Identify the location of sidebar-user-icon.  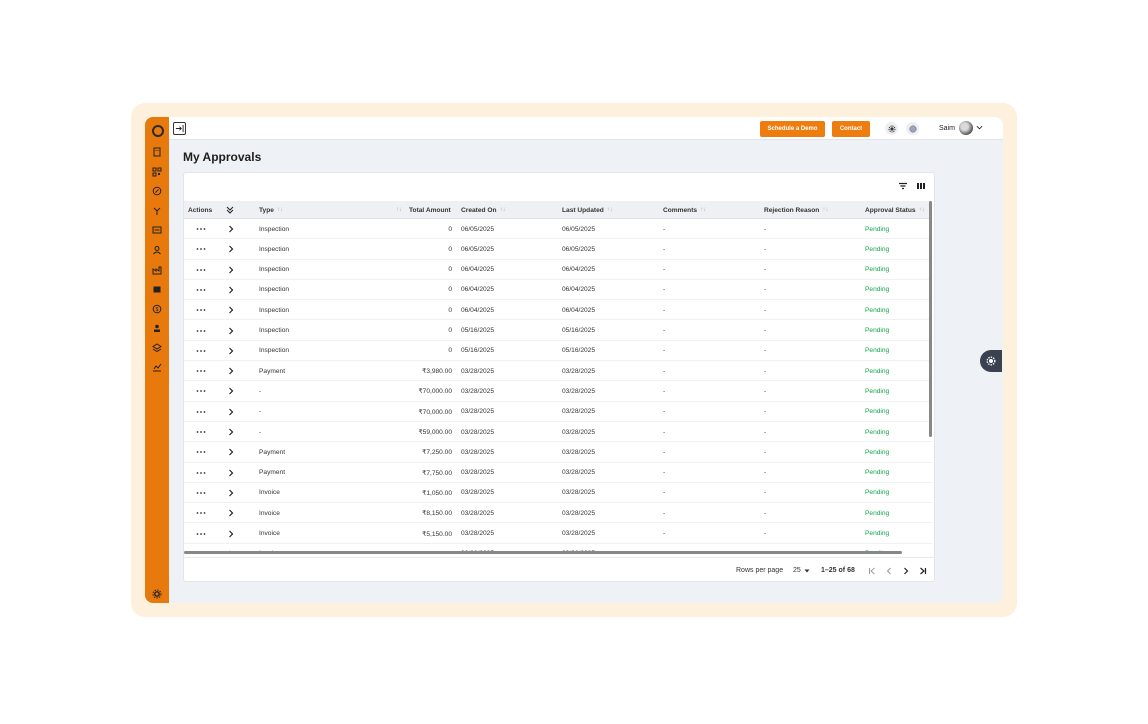
(157, 250).